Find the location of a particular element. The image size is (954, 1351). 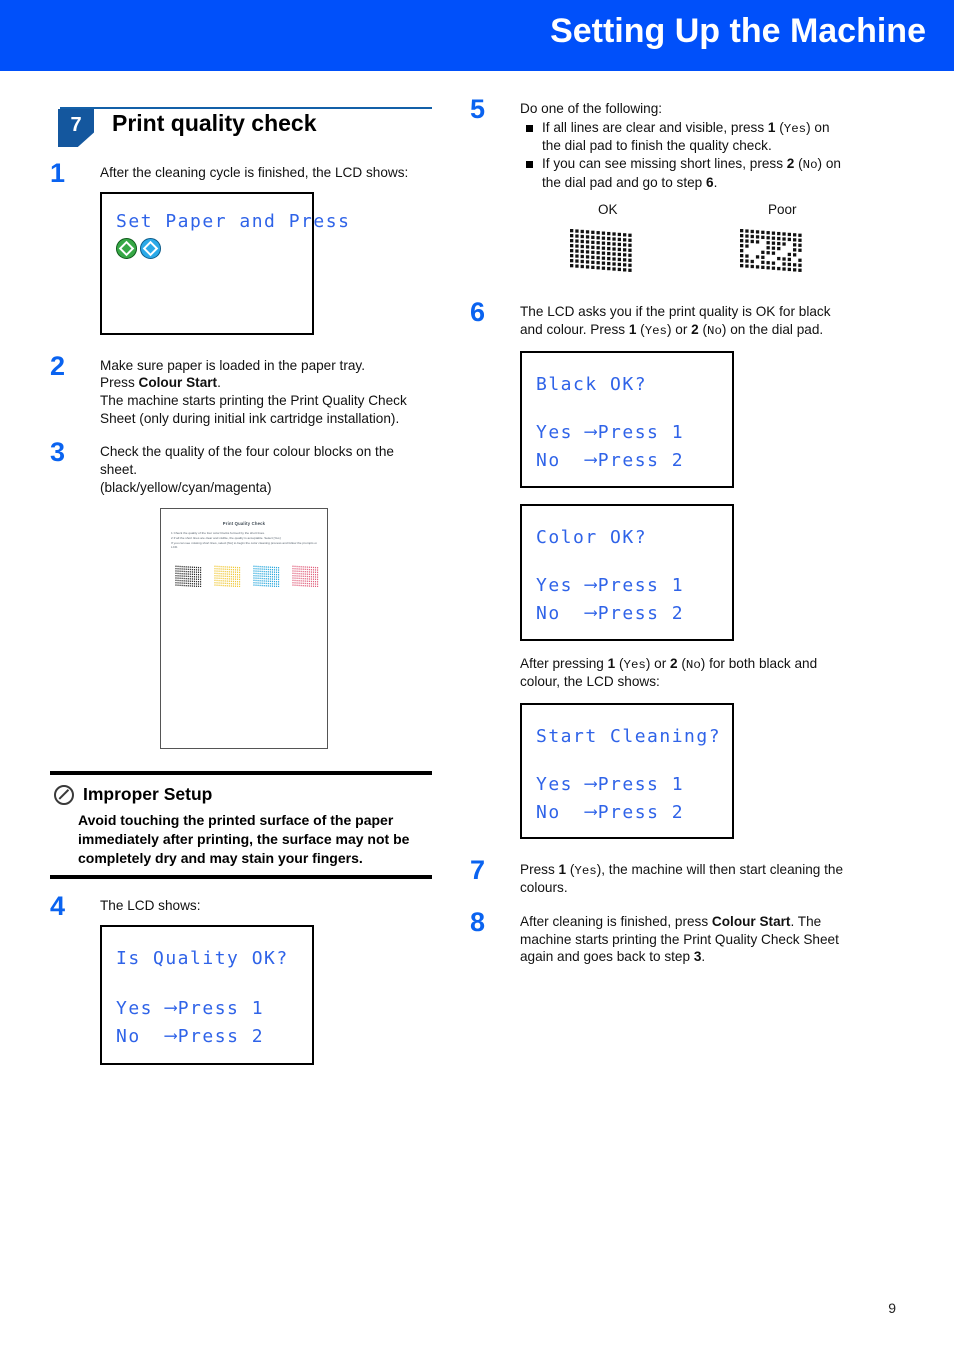

step-2-line1c: . is located at coordinates (219, 383).